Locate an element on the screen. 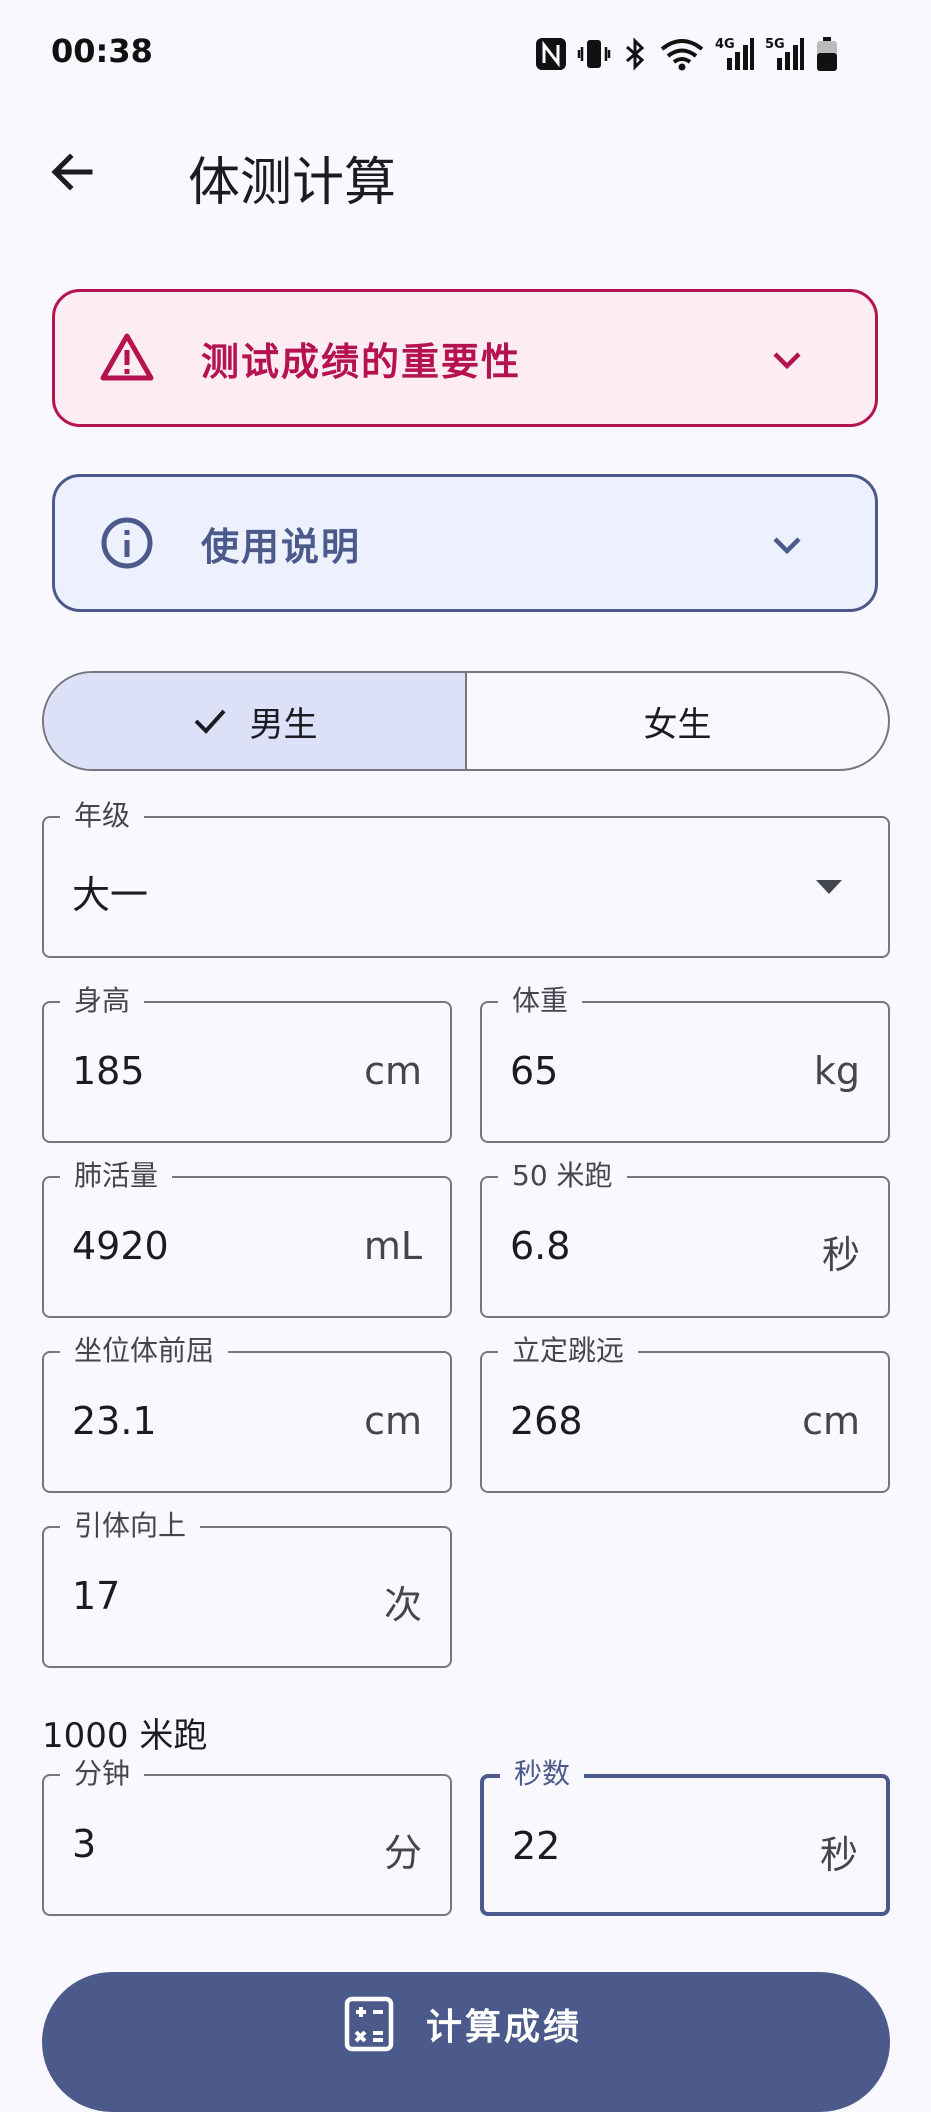  run1000-seconds-label: 秒数 is located at coordinates (542, 1774).